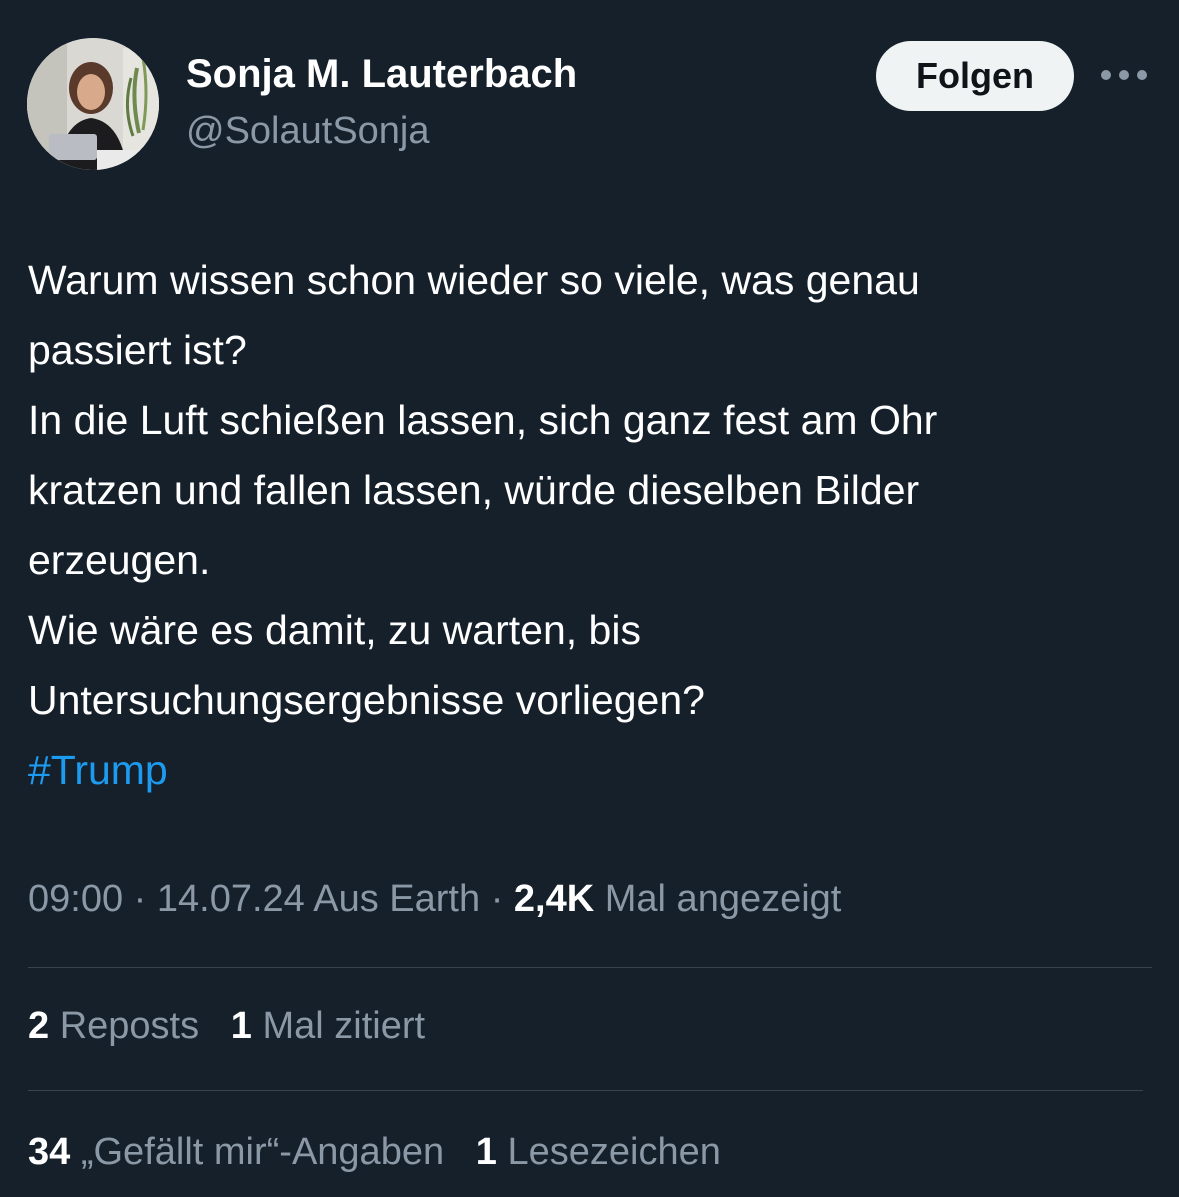 The image size is (1179, 1197). I want to click on bookmarks-label: Lesezeichen, so click(614, 1152).